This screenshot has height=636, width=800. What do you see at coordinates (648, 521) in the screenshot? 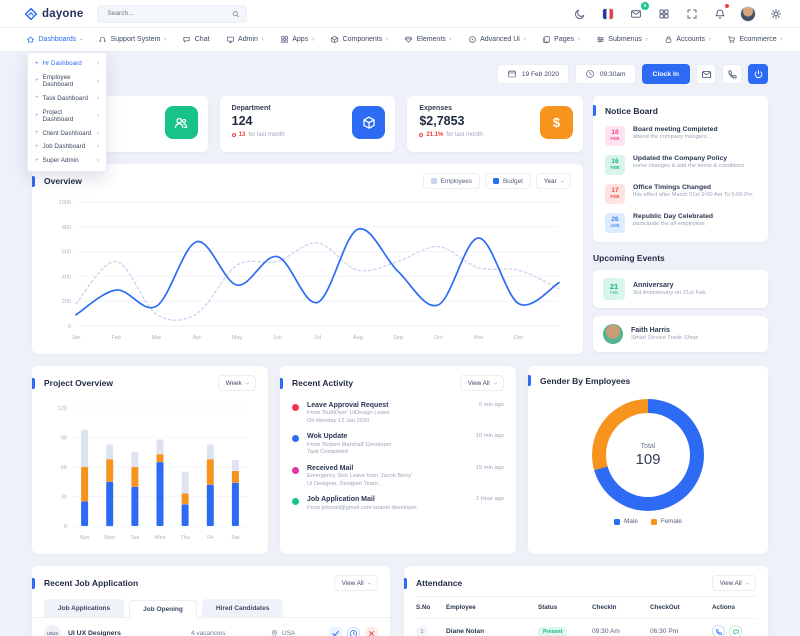
I see `gender-legend: Male Female` at bounding box center [648, 521].